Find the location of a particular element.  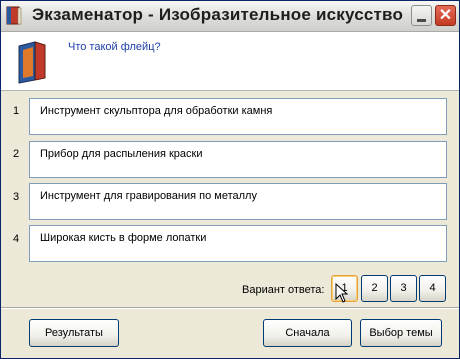

answer-number: 4 is located at coordinates (16, 239).